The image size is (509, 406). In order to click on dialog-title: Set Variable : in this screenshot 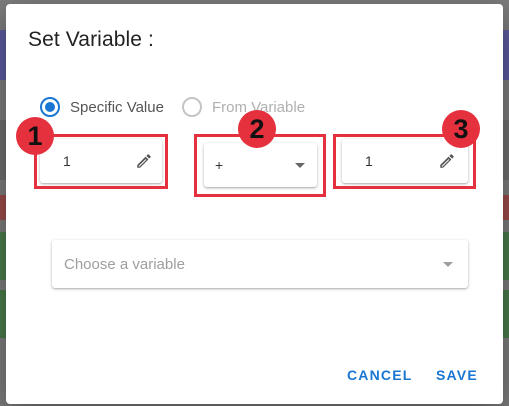, I will do `click(91, 39)`.